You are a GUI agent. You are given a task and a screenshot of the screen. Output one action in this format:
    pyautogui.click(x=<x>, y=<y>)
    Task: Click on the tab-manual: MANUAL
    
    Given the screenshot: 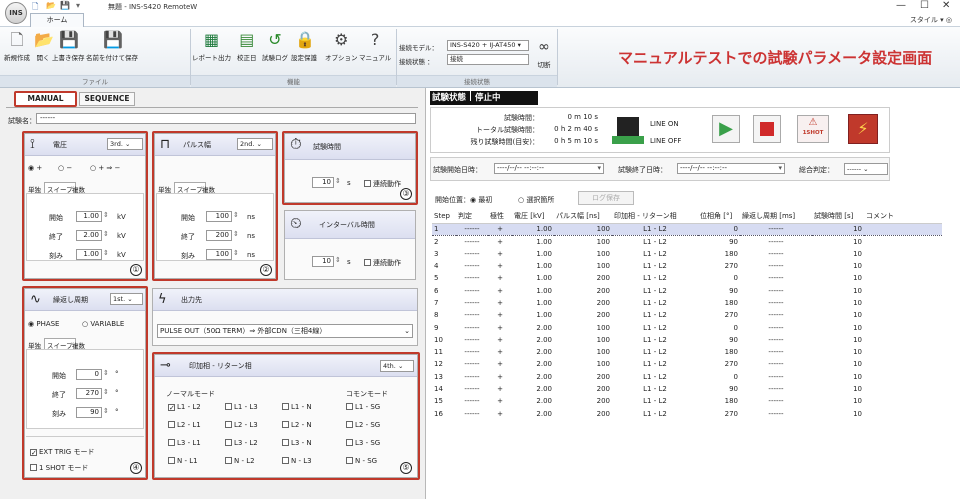 What is the action you would take?
    pyautogui.click(x=45, y=99)
    